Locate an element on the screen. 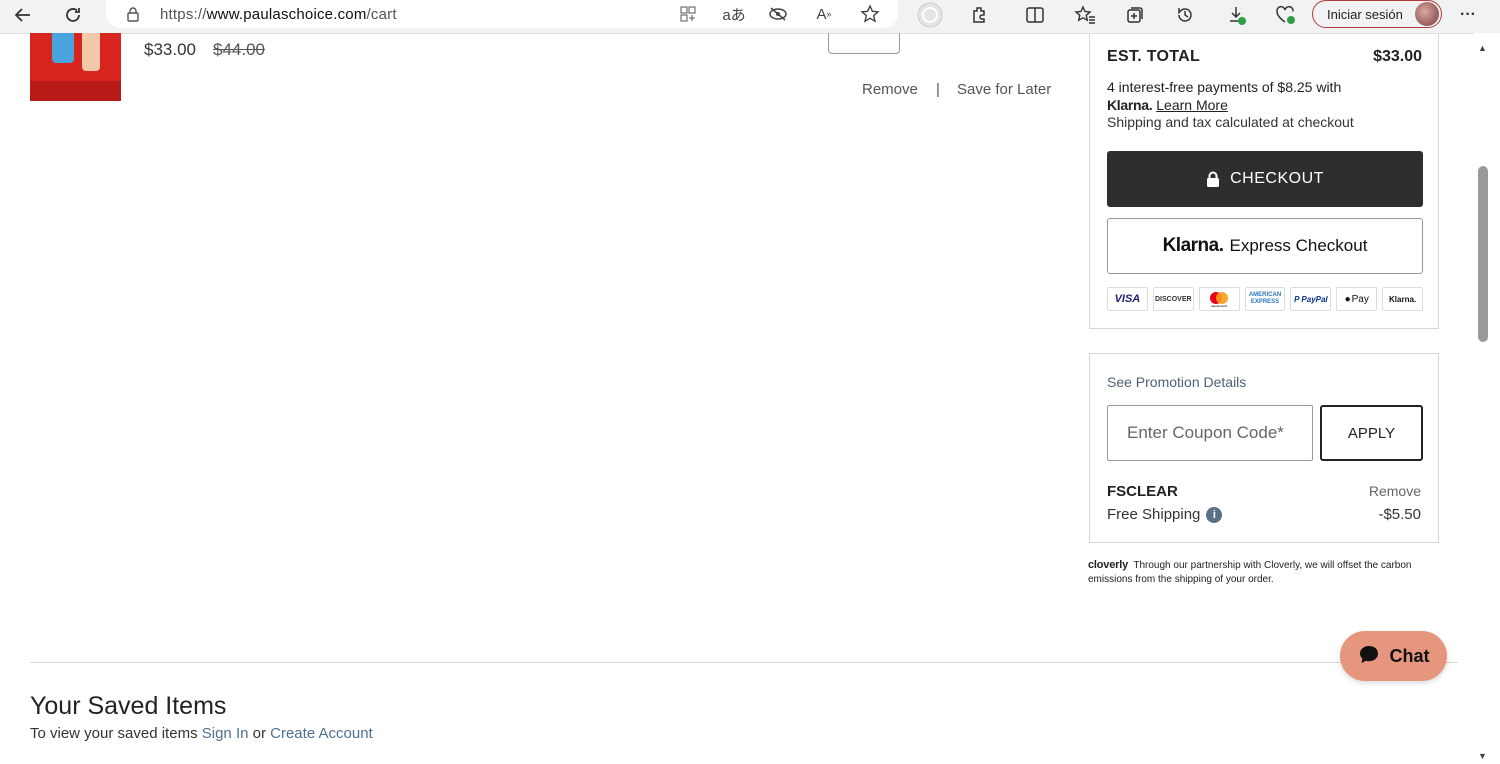 Image resolution: width=1500 pixels, height=764 pixels. sign-in-label: Iniciar sesión is located at coordinates (1365, 14).